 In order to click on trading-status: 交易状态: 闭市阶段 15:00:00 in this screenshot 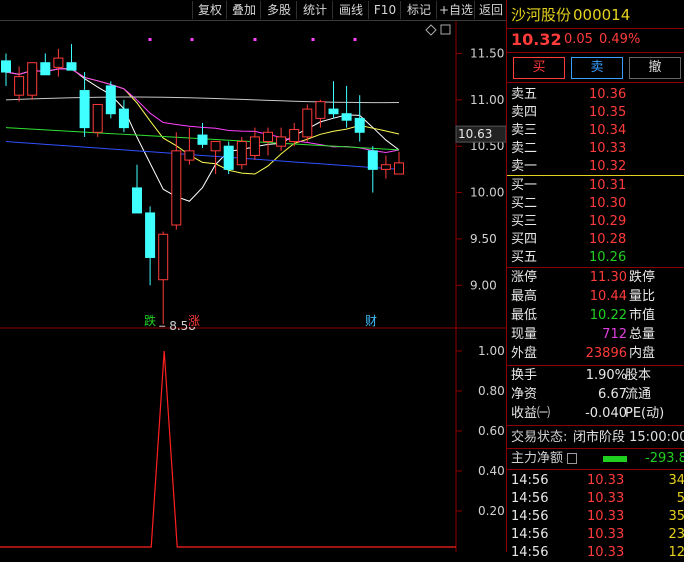, I will do `click(595, 438)`.